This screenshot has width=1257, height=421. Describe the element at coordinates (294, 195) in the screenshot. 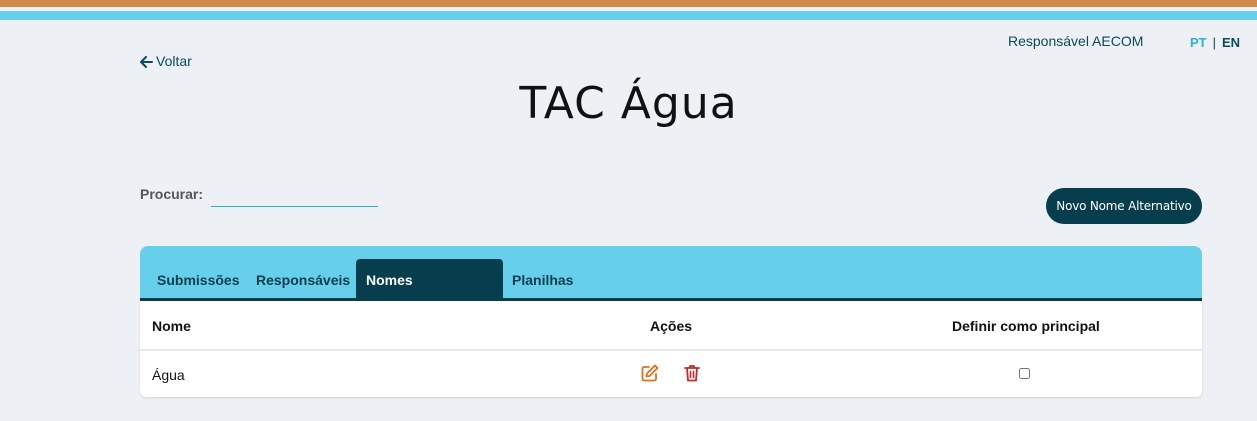

I see `search-input` at that location.